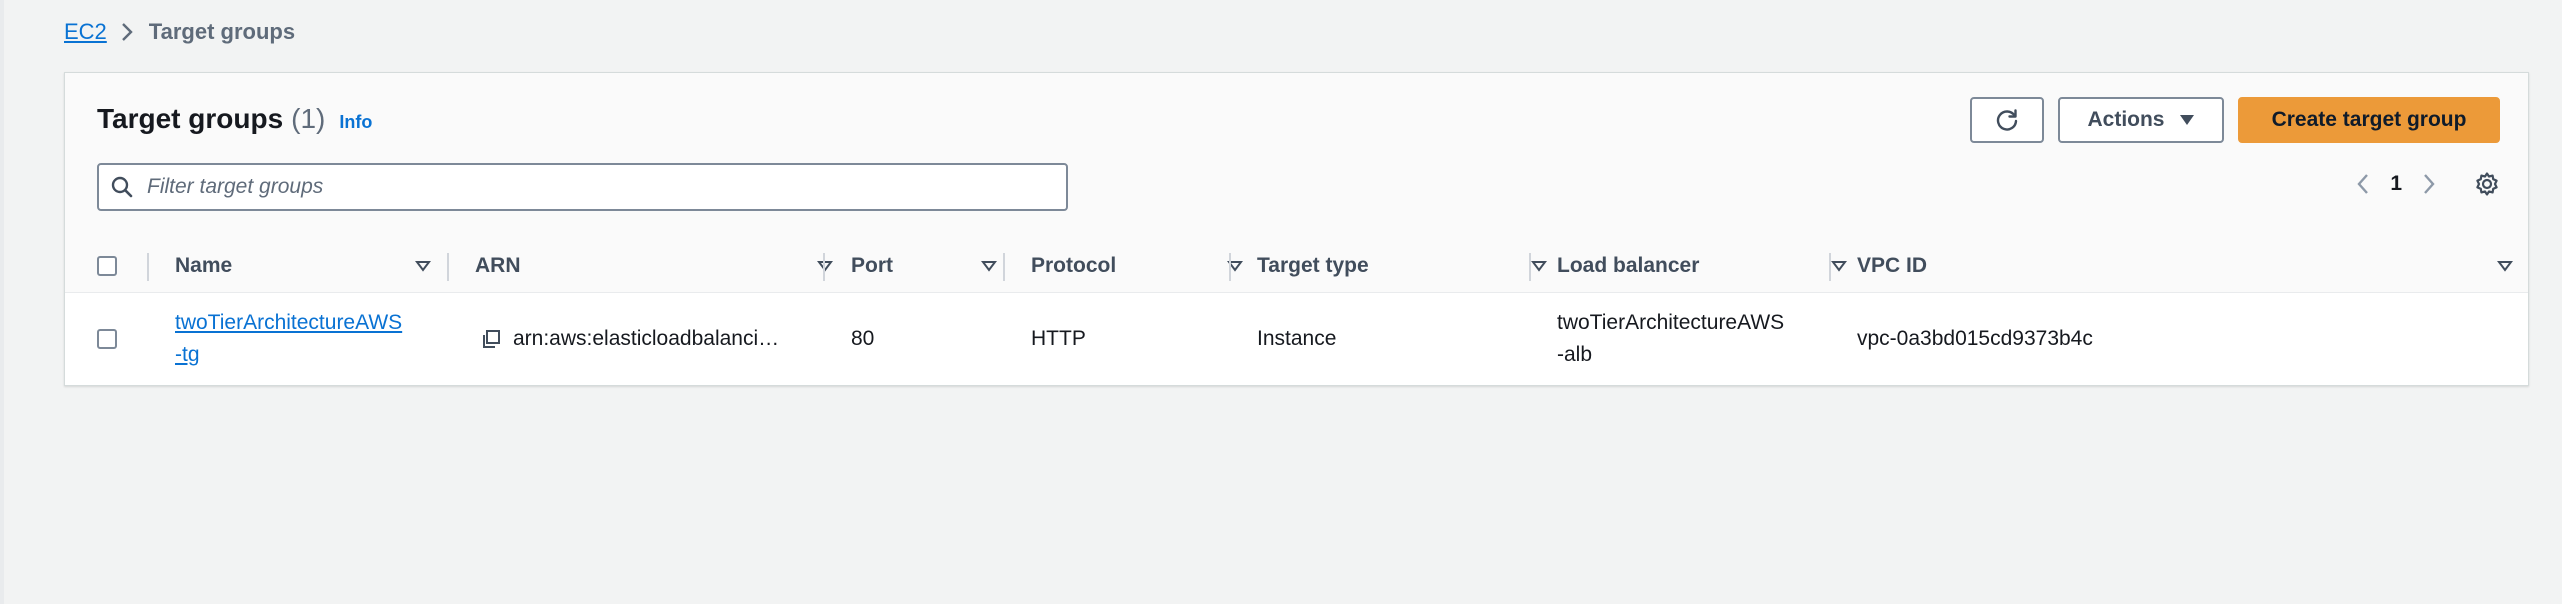  Describe the element at coordinates (661, 265) in the screenshot. I see `column-header-arn: ARN` at that location.